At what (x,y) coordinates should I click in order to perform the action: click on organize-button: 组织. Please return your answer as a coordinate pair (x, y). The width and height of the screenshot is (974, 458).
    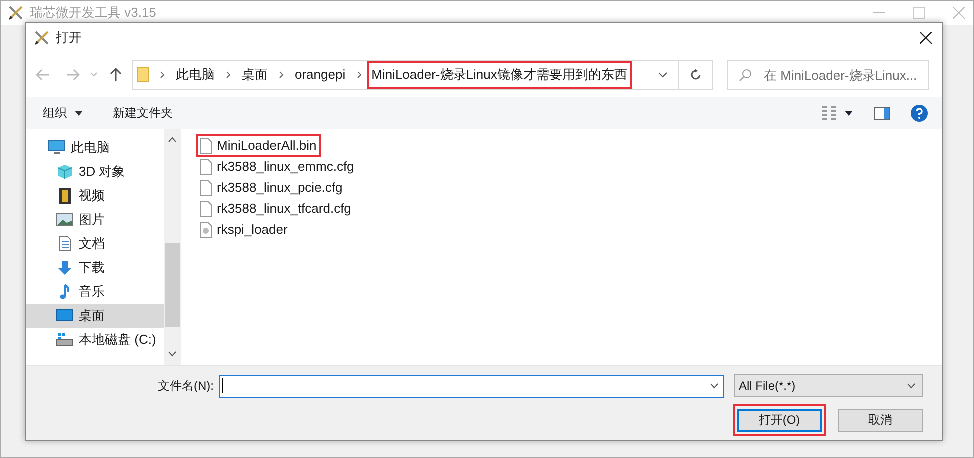
    Looking at the image, I should click on (63, 113).